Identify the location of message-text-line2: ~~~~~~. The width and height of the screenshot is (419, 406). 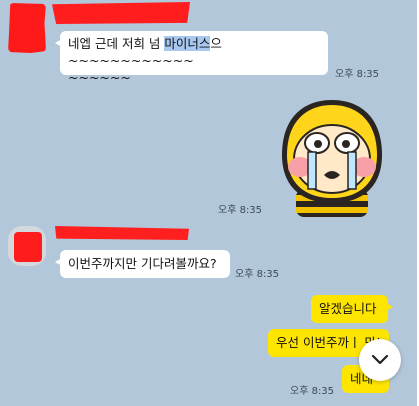
(99, 77).